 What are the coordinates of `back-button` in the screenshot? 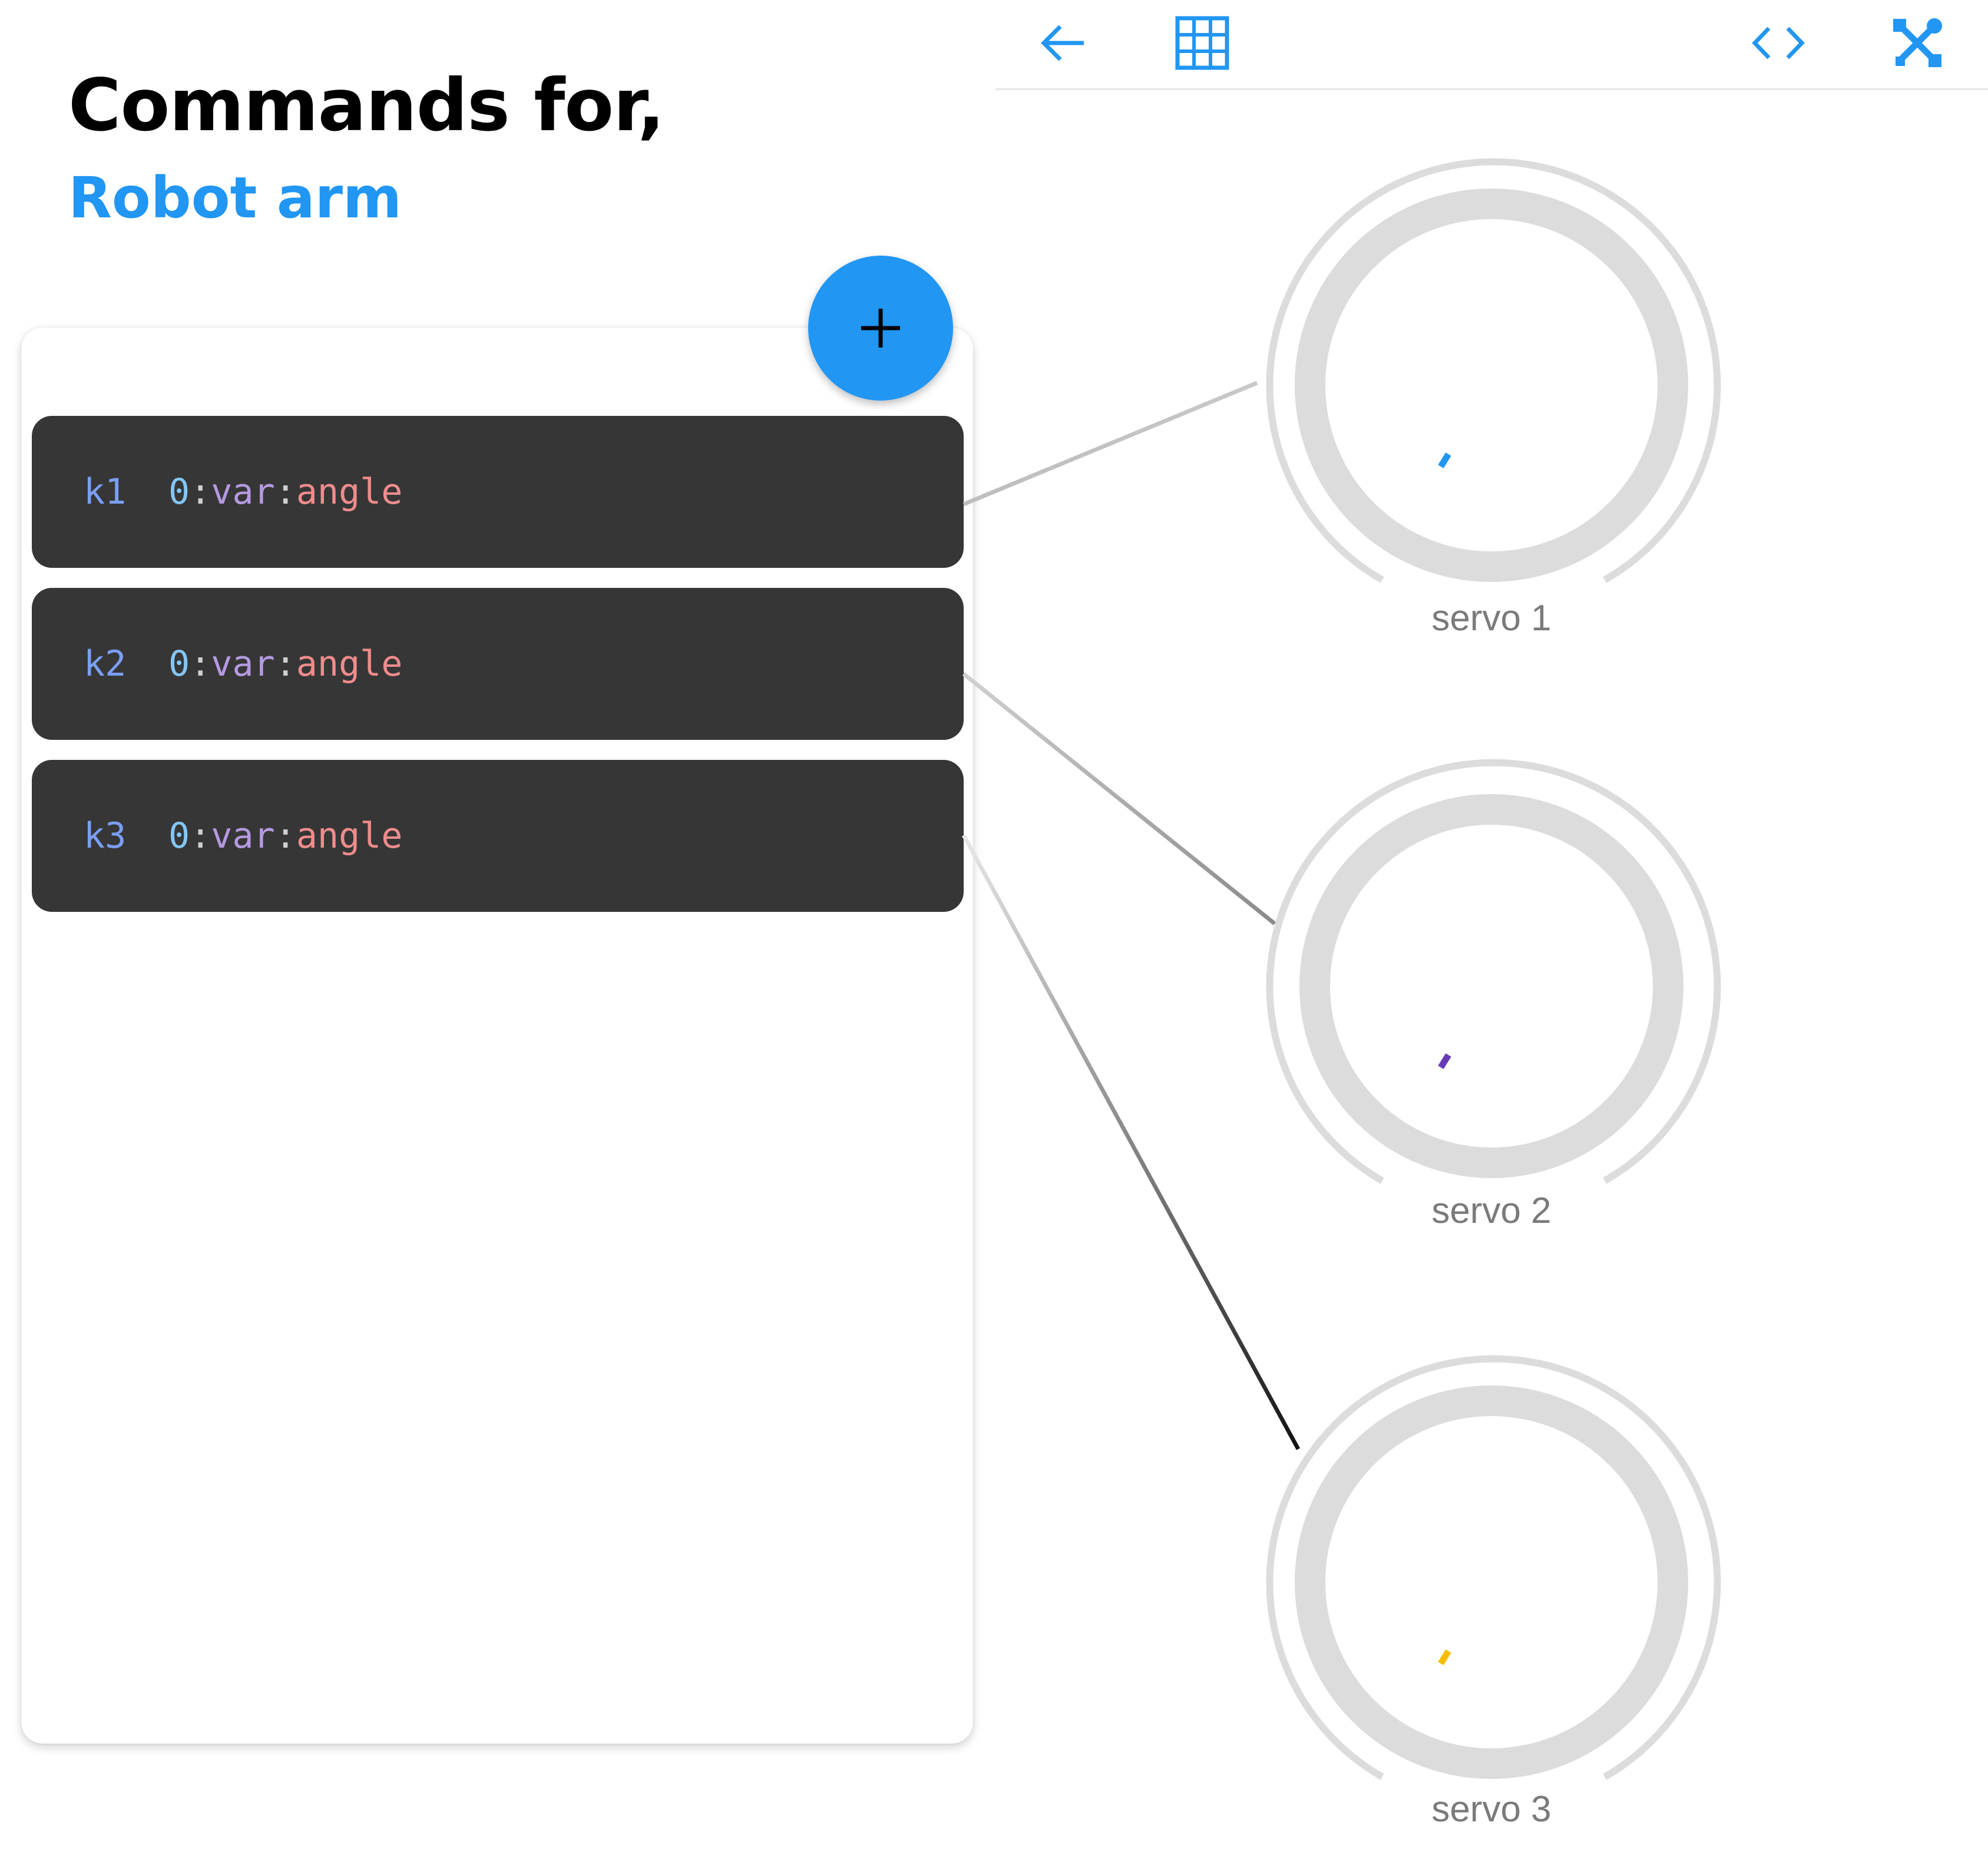 It's located at (1063, 43).